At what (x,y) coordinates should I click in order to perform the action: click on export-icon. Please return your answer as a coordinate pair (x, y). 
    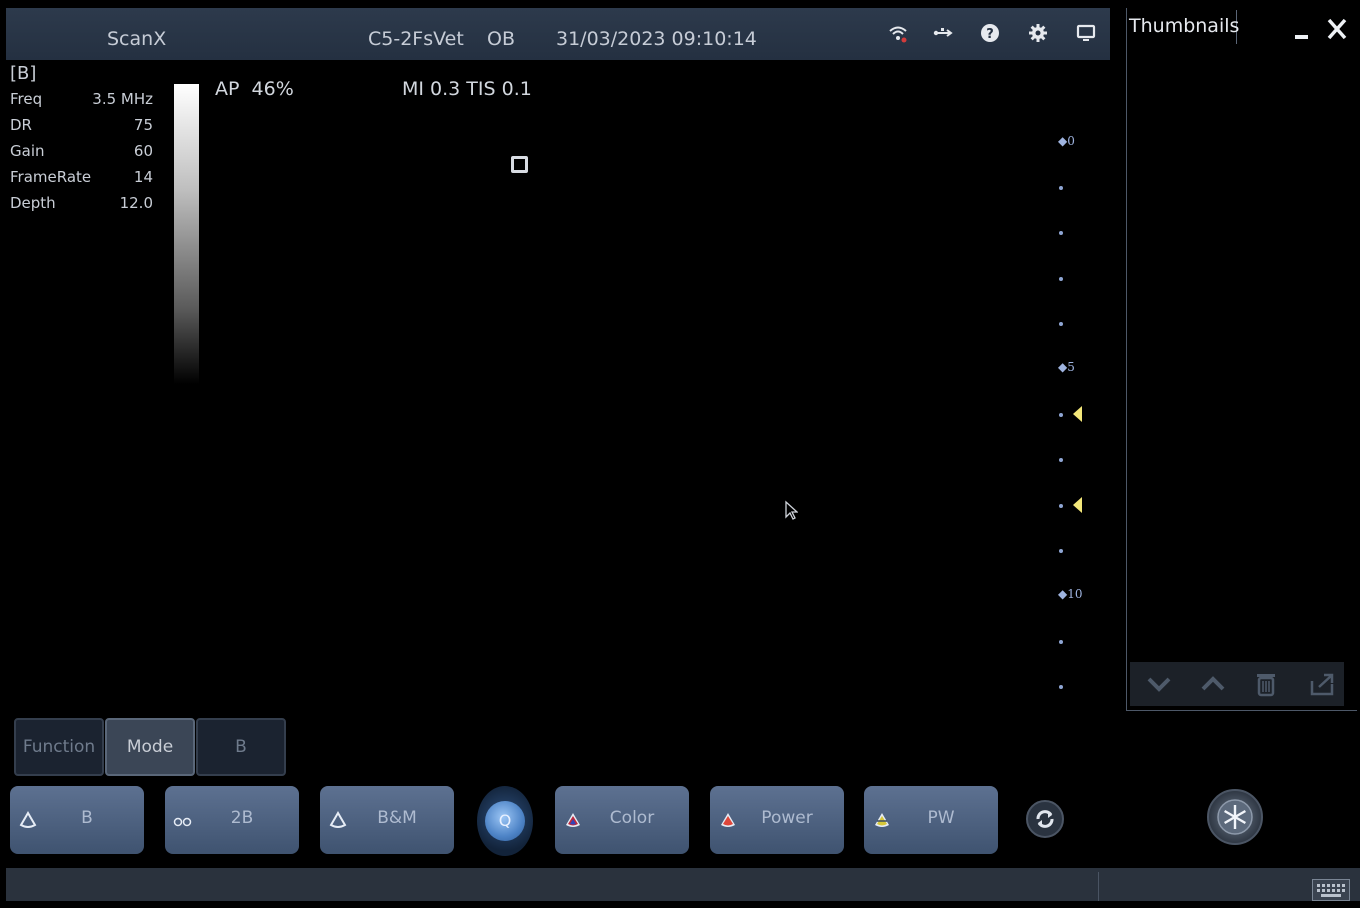
    Looking at the image, I should click on (1322, 684).